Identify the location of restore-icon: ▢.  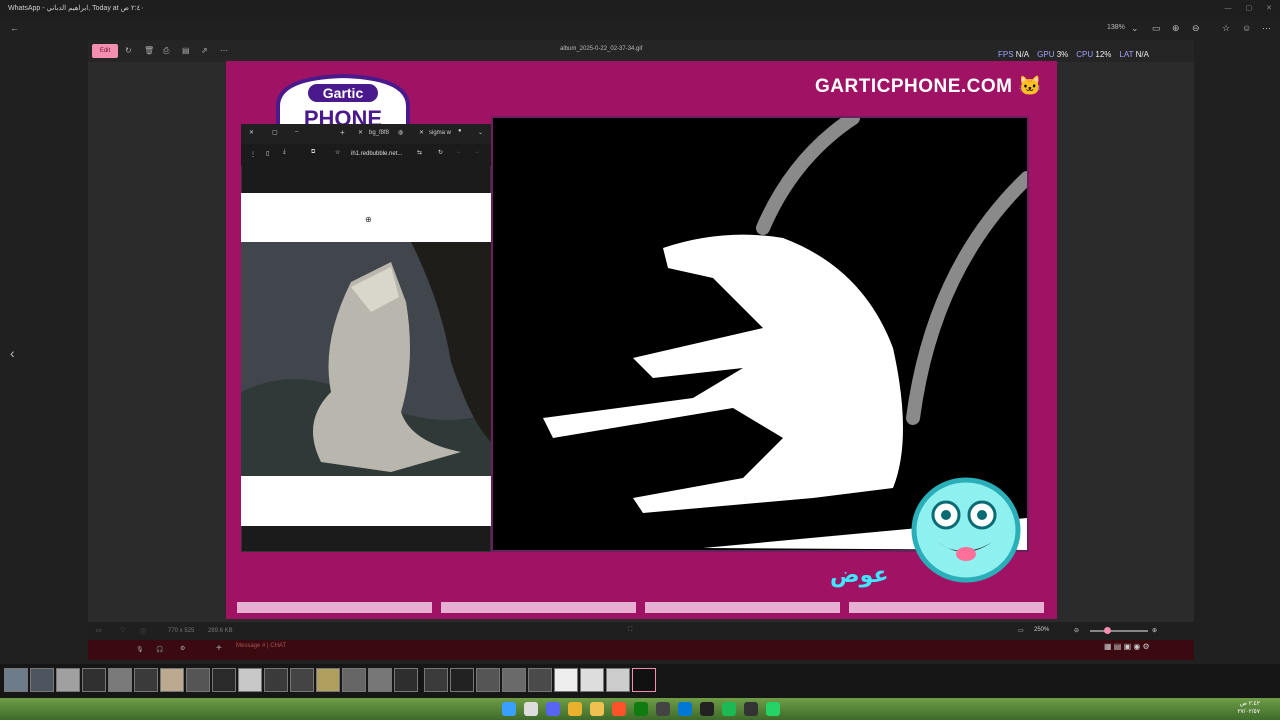
(275, 132).